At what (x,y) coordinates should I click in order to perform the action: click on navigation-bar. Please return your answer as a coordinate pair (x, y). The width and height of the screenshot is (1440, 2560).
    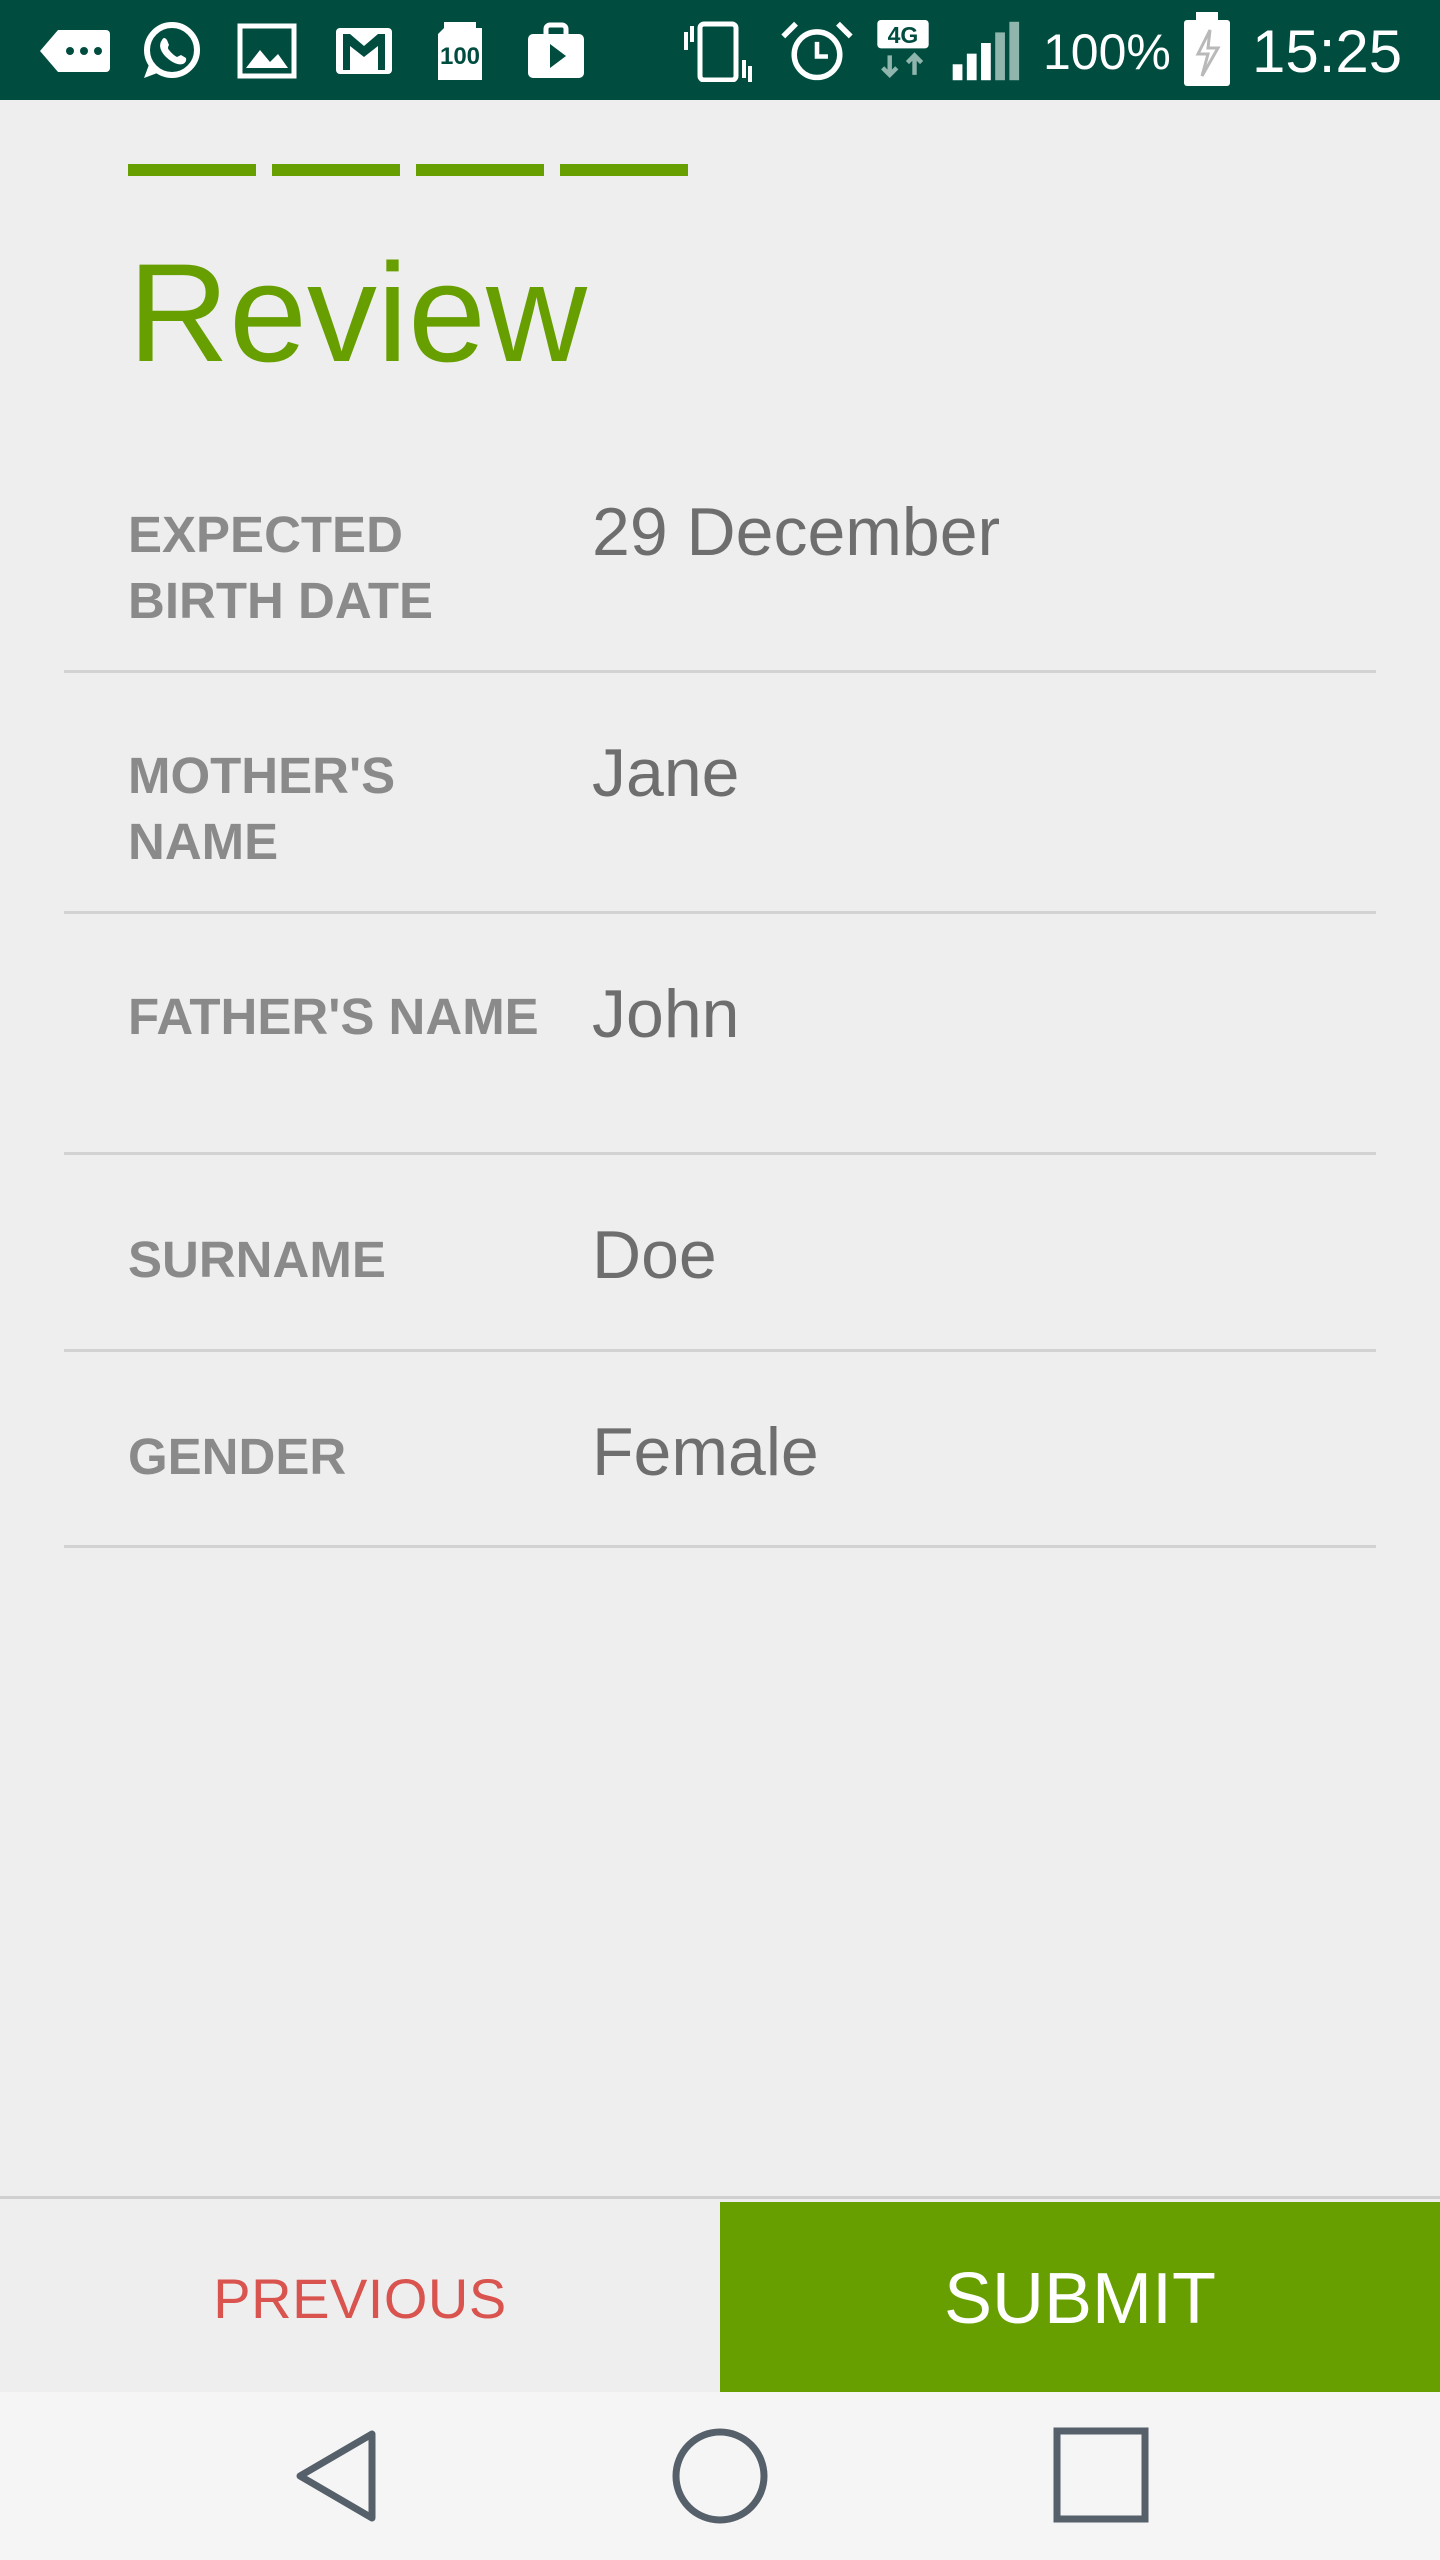
    Looking at the image, I should click on (720, 2476).